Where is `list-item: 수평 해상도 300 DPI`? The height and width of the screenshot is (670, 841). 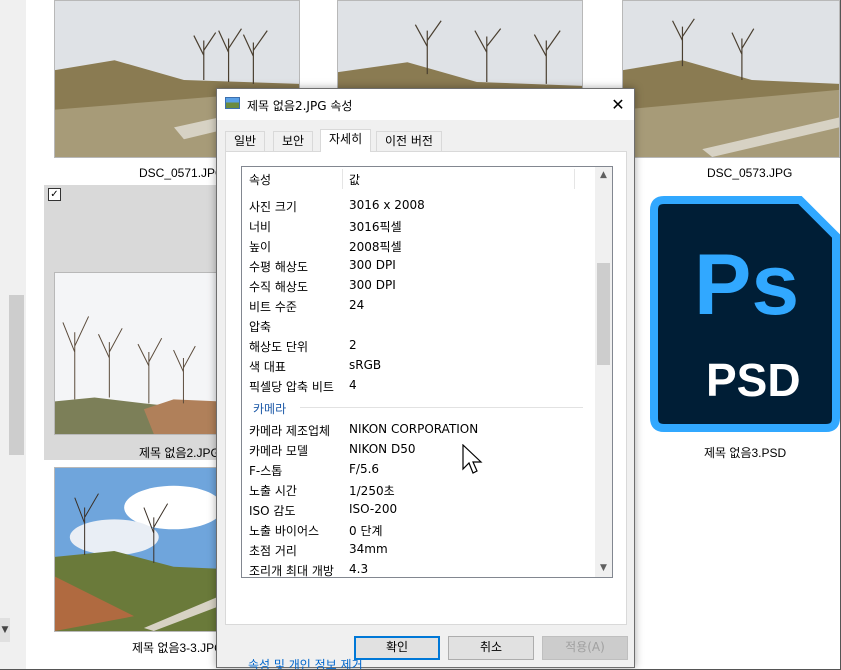 list-item: 수평 해상도 300 DPI is located at coordinates (419, 265).